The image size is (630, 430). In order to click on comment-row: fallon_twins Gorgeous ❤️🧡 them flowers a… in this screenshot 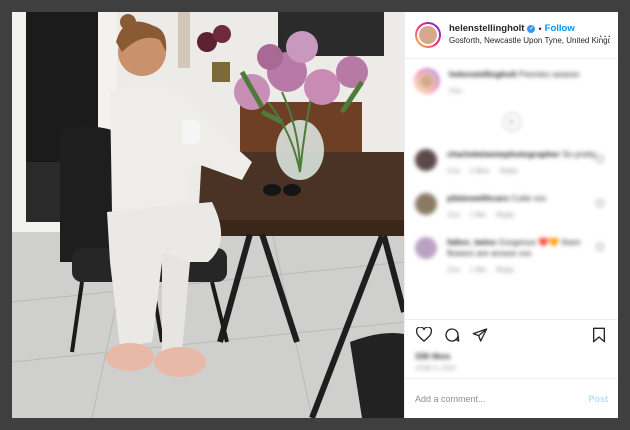, I will do `click(511, 256)`.